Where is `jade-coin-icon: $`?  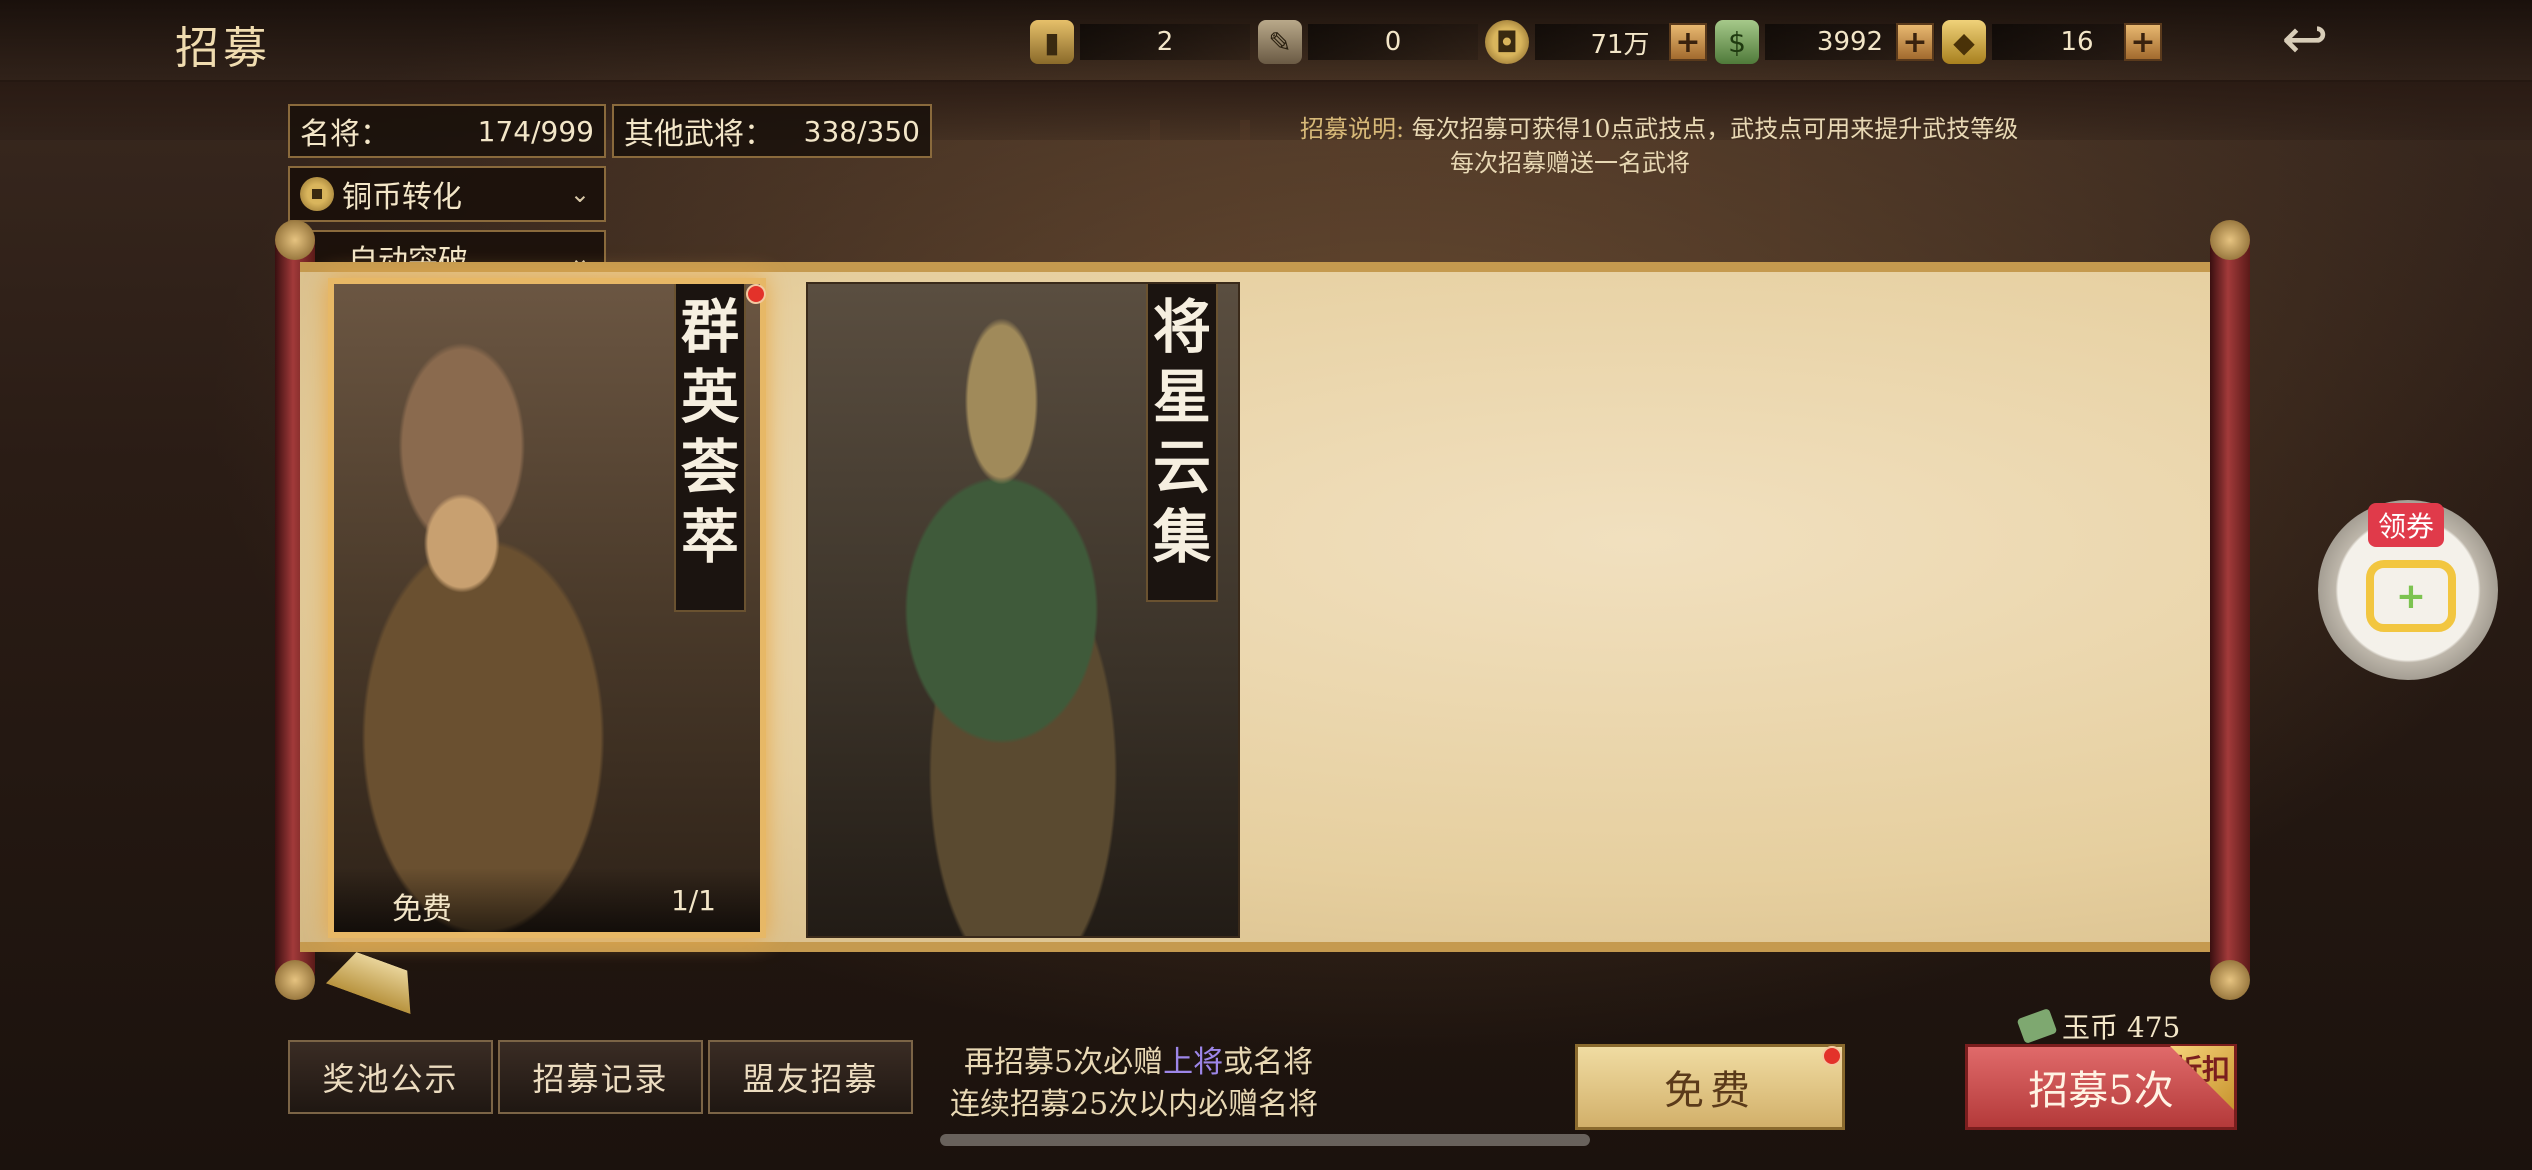
jade-coin-icon: $ is located at coordinates (1737, 42).